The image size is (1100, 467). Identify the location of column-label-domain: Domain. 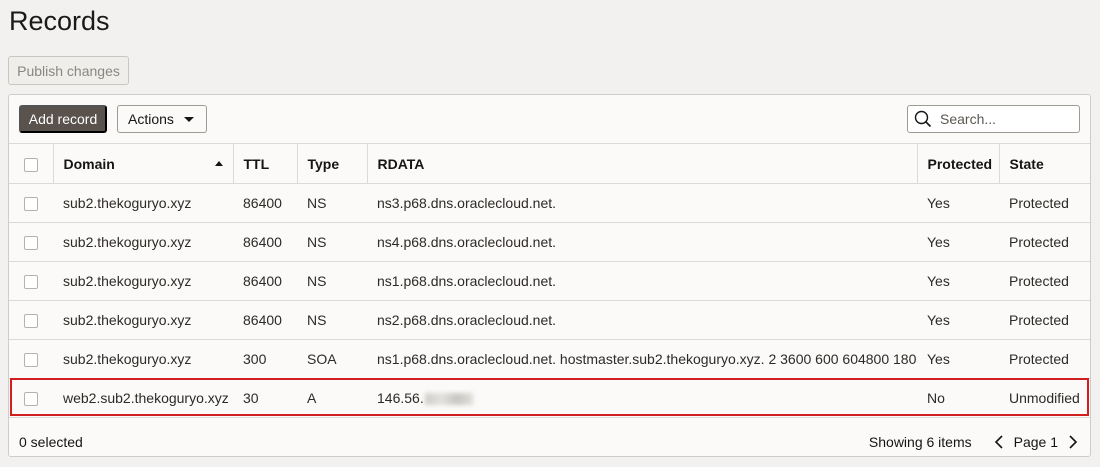
(89, 163).